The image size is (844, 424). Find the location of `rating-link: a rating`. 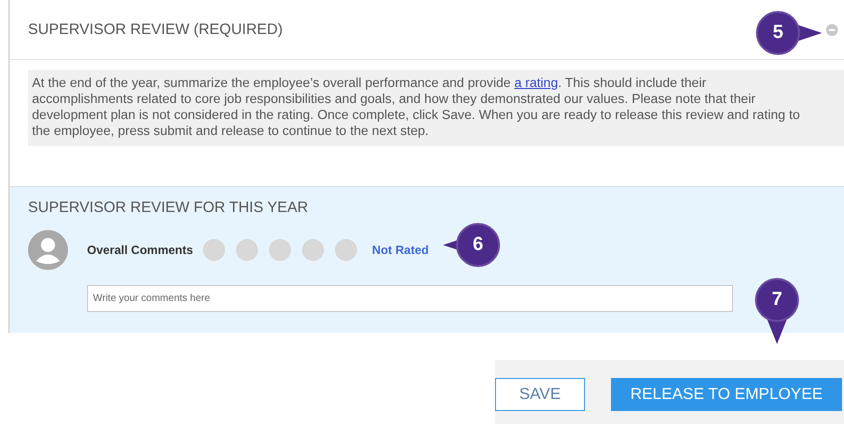

rating-link: a rating is located at coordinates (536, 82).